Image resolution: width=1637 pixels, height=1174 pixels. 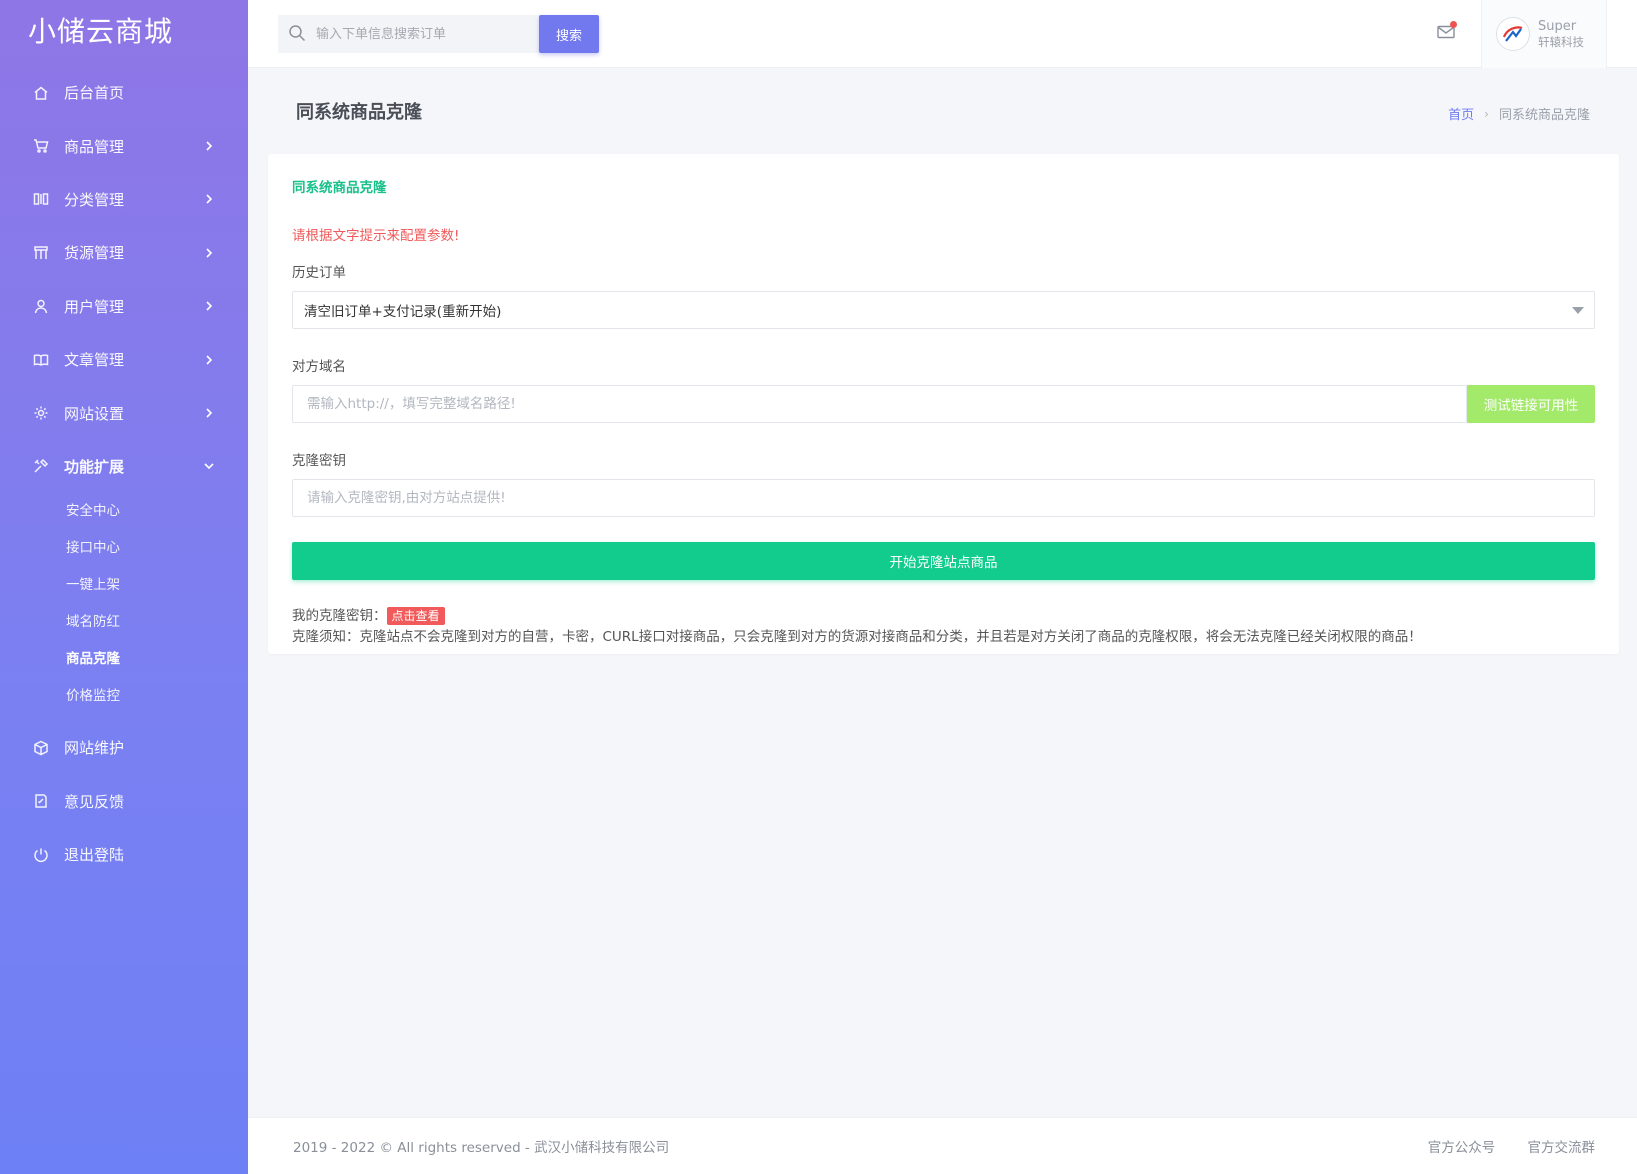 What do you see at coordinates (1462, 1148) in the screenshot?
I see `footer-link-wechat: 官方公众号` at bounding box center [1462, 1148].